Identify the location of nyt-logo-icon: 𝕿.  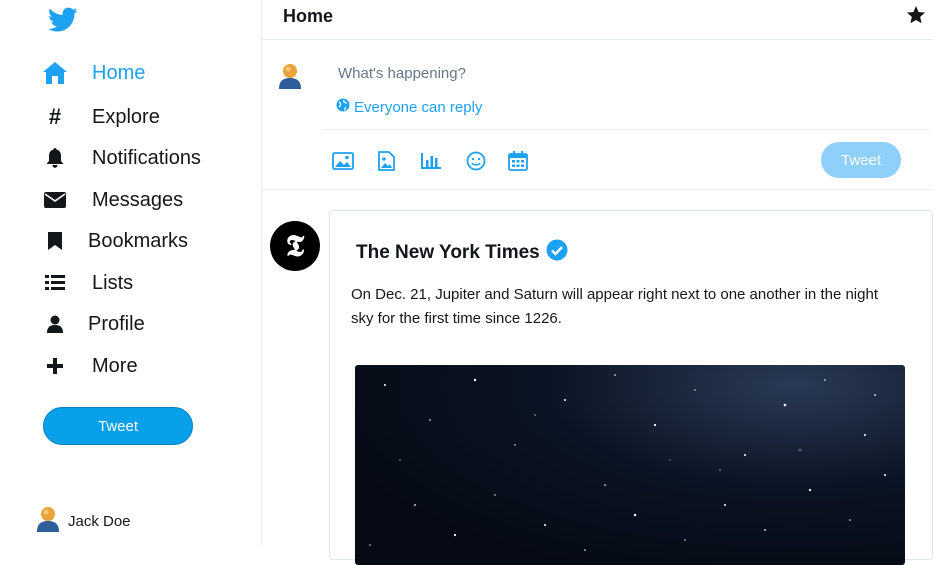
(295, 246).